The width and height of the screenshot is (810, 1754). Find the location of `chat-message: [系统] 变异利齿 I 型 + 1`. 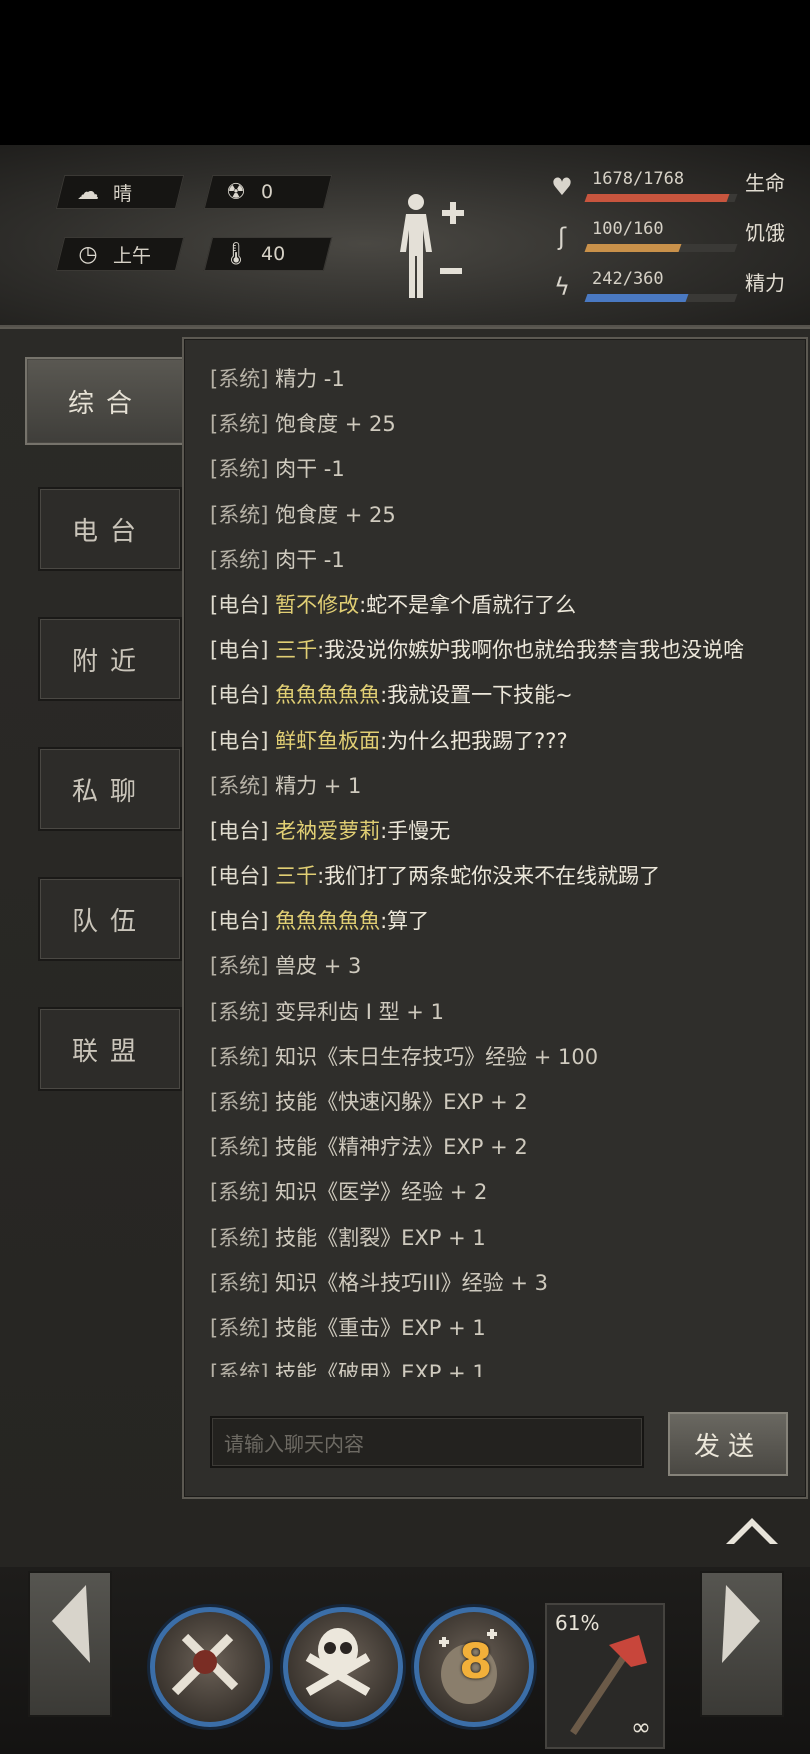

chat-message: [系统] 变异利齿 I 型 + 1 is located at coordinates (505, 1012).